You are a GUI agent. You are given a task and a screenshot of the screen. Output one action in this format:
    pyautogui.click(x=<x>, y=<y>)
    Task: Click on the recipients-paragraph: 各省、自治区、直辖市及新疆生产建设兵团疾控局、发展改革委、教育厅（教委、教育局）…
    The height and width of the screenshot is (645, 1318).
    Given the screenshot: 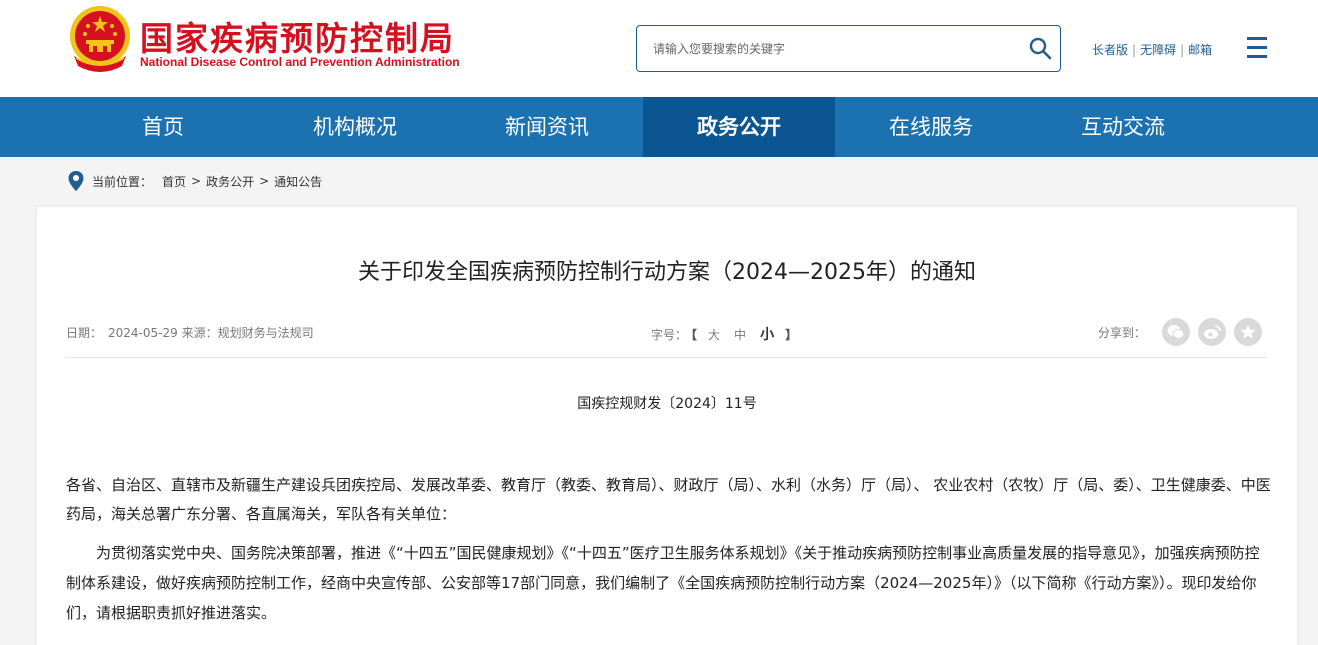 What is the action you would take?
    pyautogui.click(x=668, y=499)
    